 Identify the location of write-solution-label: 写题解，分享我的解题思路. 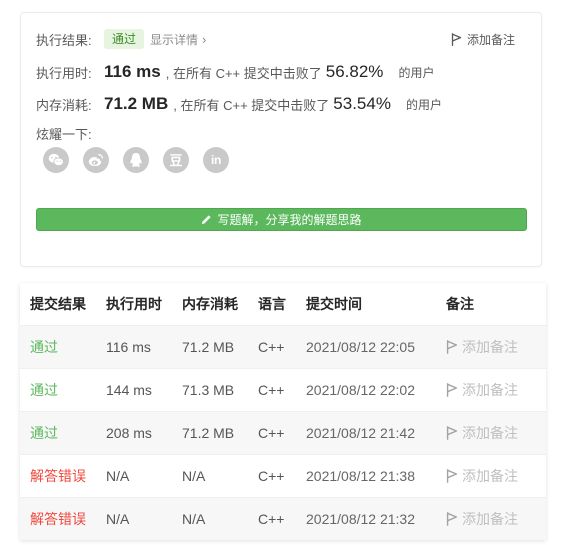
(289, 220).